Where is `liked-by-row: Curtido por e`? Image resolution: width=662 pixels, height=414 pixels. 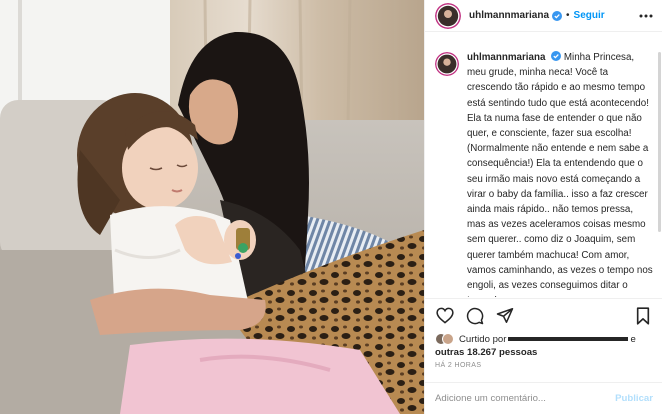
liked-by-row: Curtido por e is located at coordinates (545, 339).